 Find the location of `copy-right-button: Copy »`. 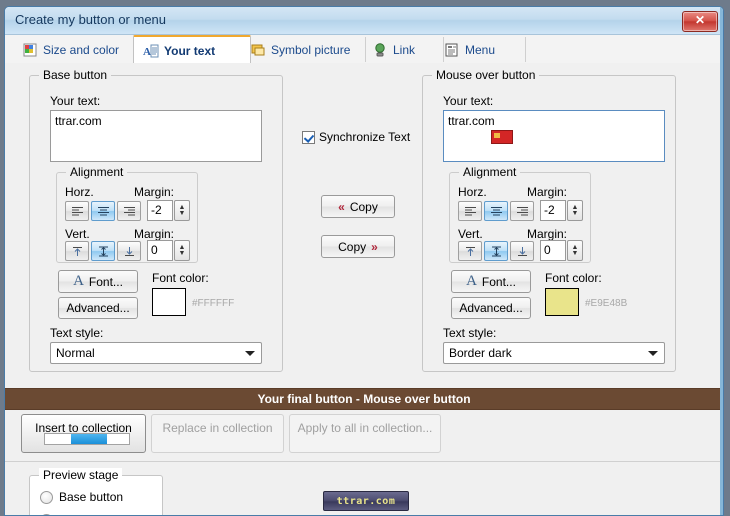

copy-right-button: Copy » is located at coordinates (358, 246).